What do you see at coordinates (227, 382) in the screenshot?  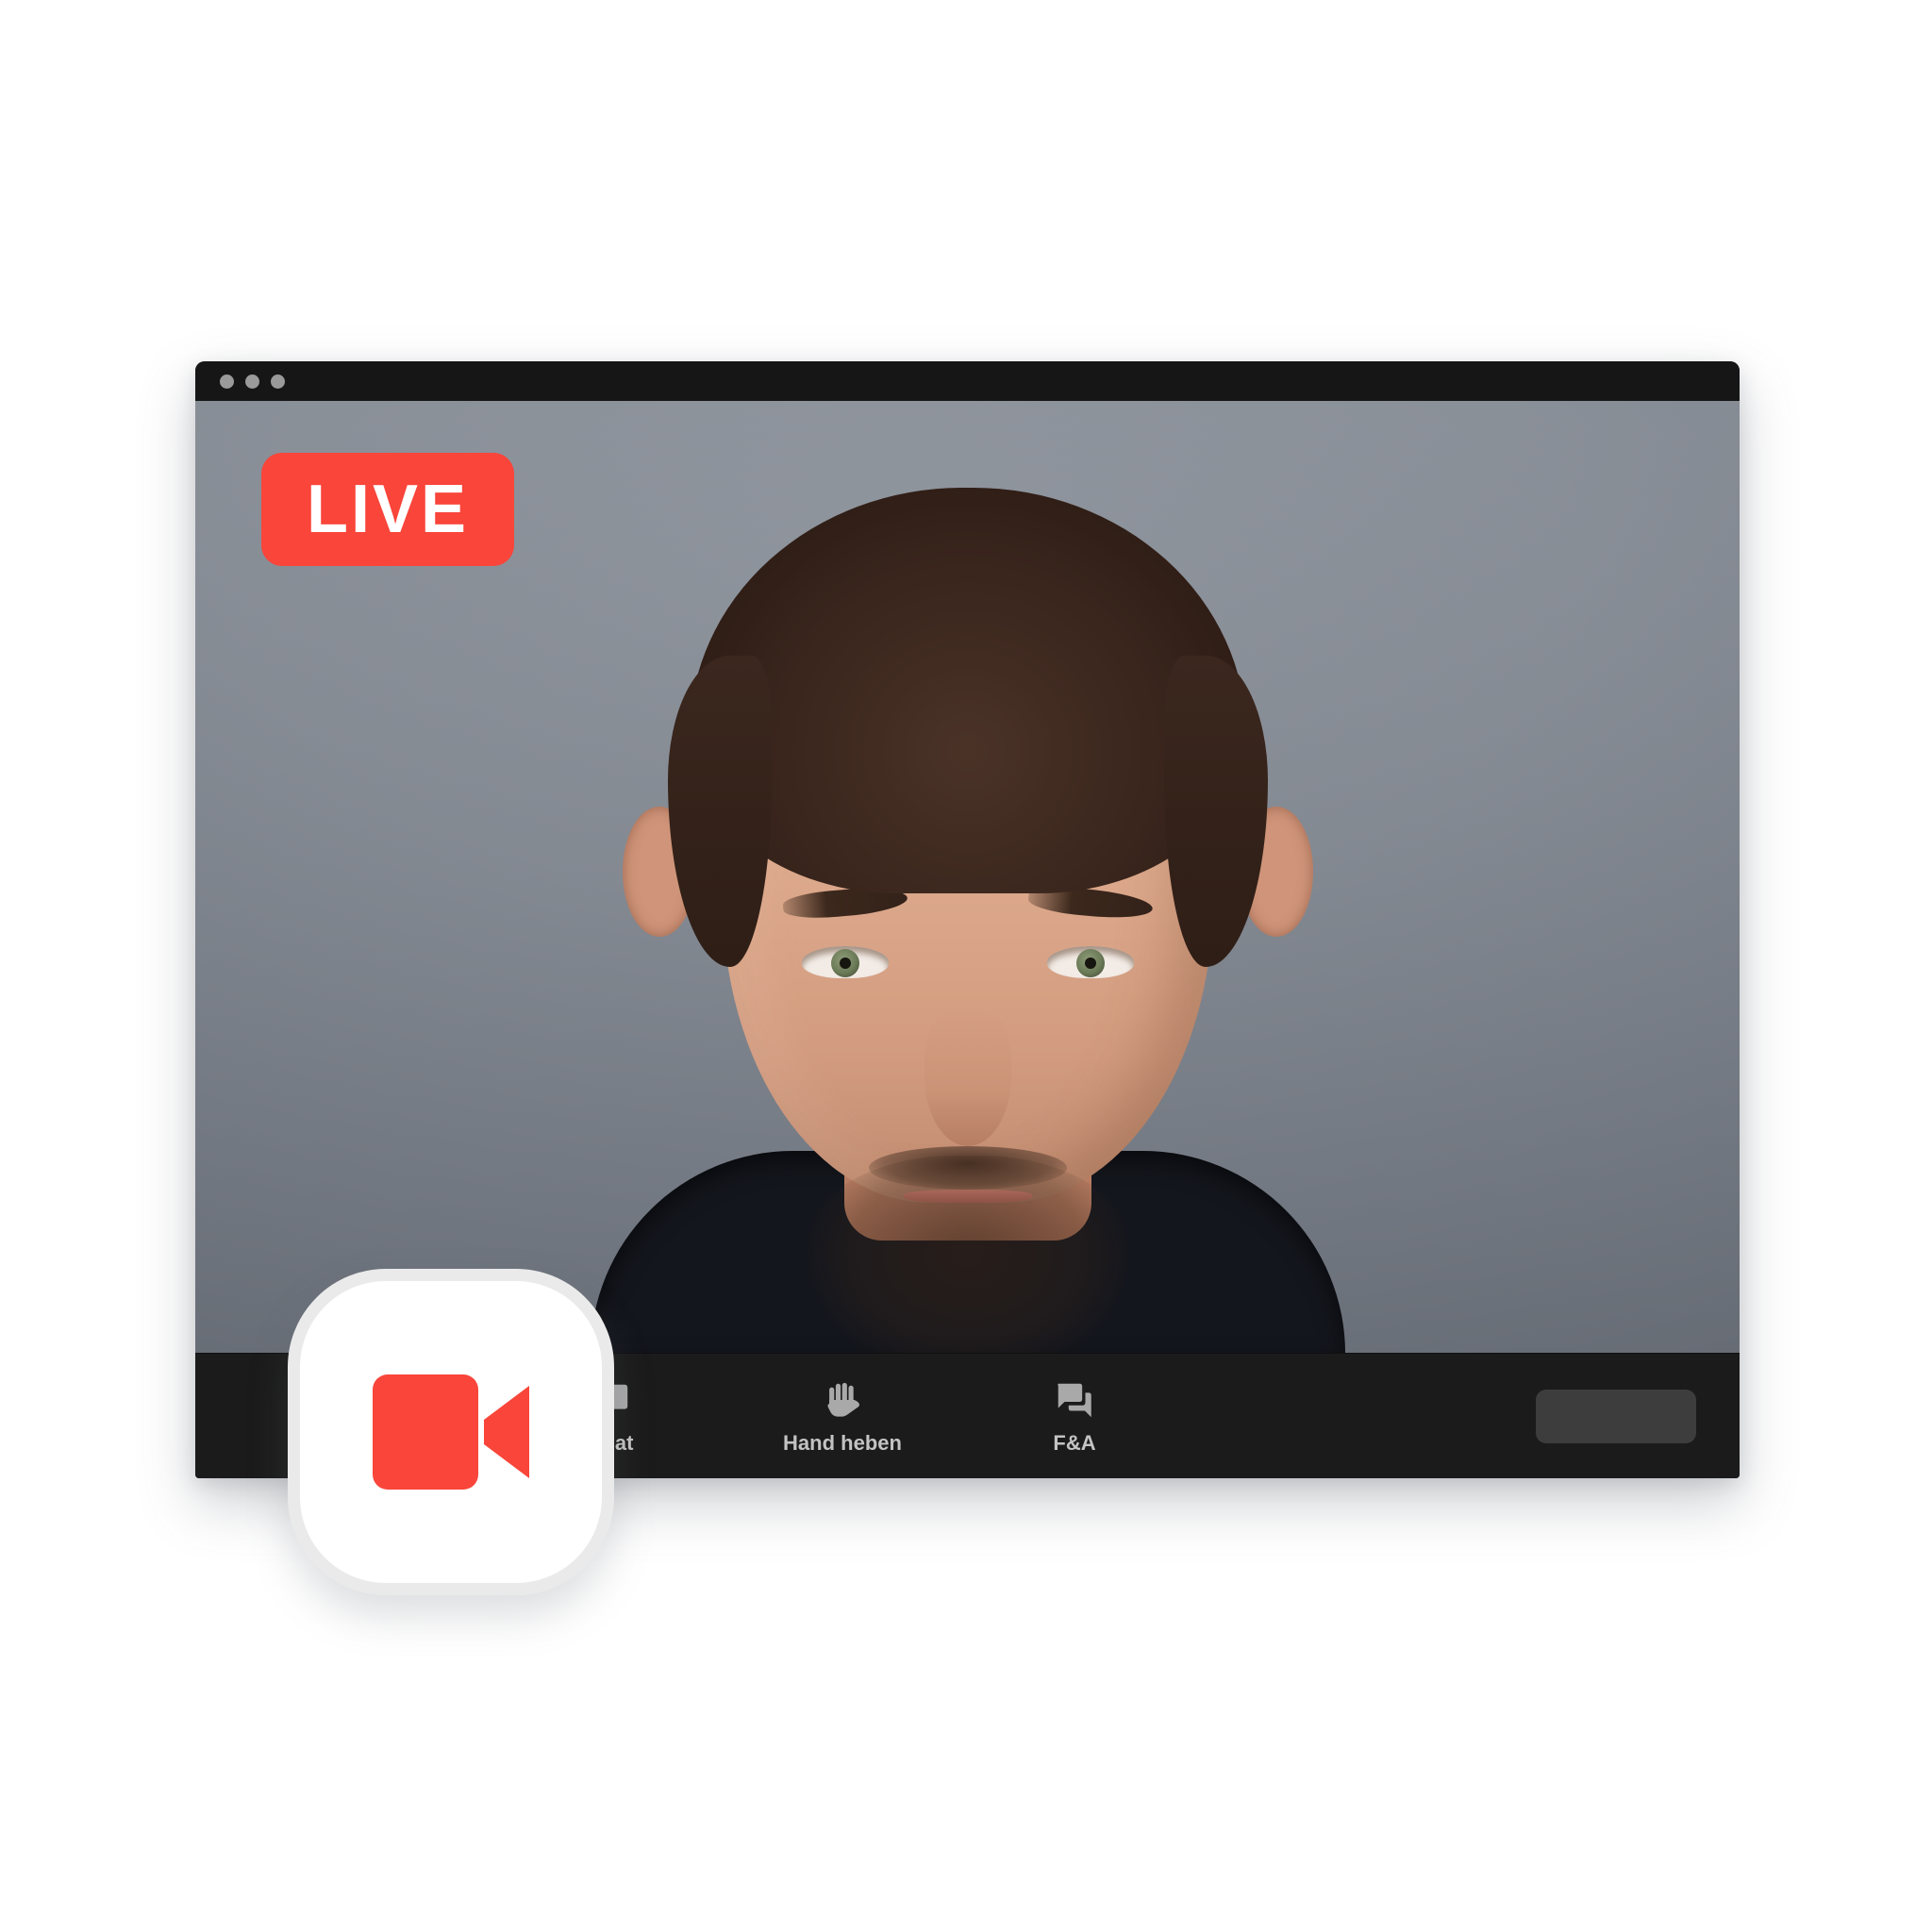 I see `window-close-dot` at bounding box center [227, 382].